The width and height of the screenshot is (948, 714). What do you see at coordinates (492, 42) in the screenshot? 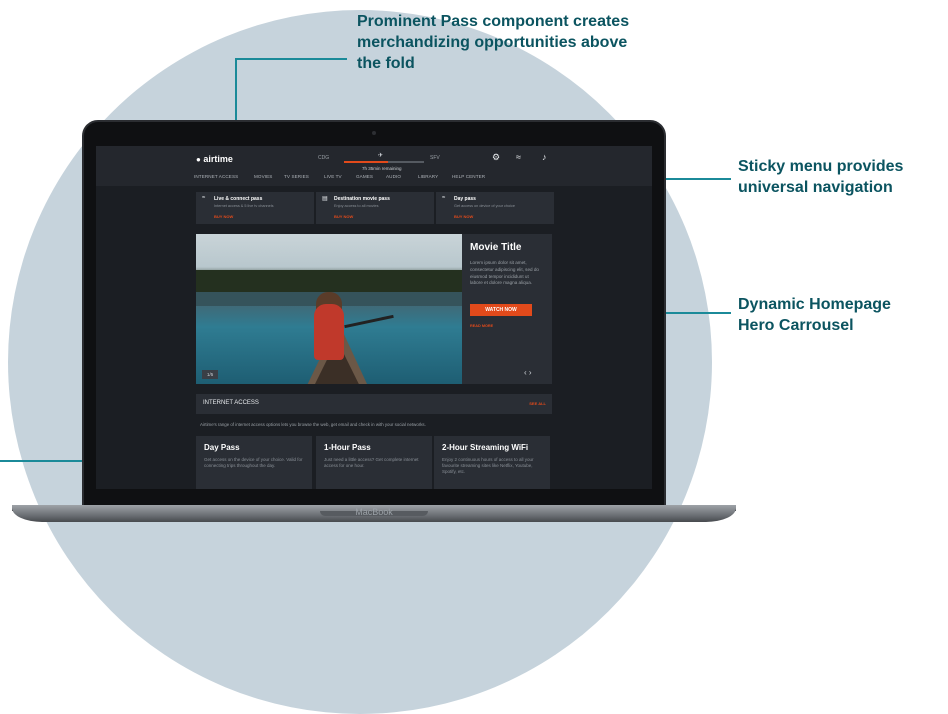
I see `callout-line-2: merchandizing opportunities above` at bounding box center [492, 42].